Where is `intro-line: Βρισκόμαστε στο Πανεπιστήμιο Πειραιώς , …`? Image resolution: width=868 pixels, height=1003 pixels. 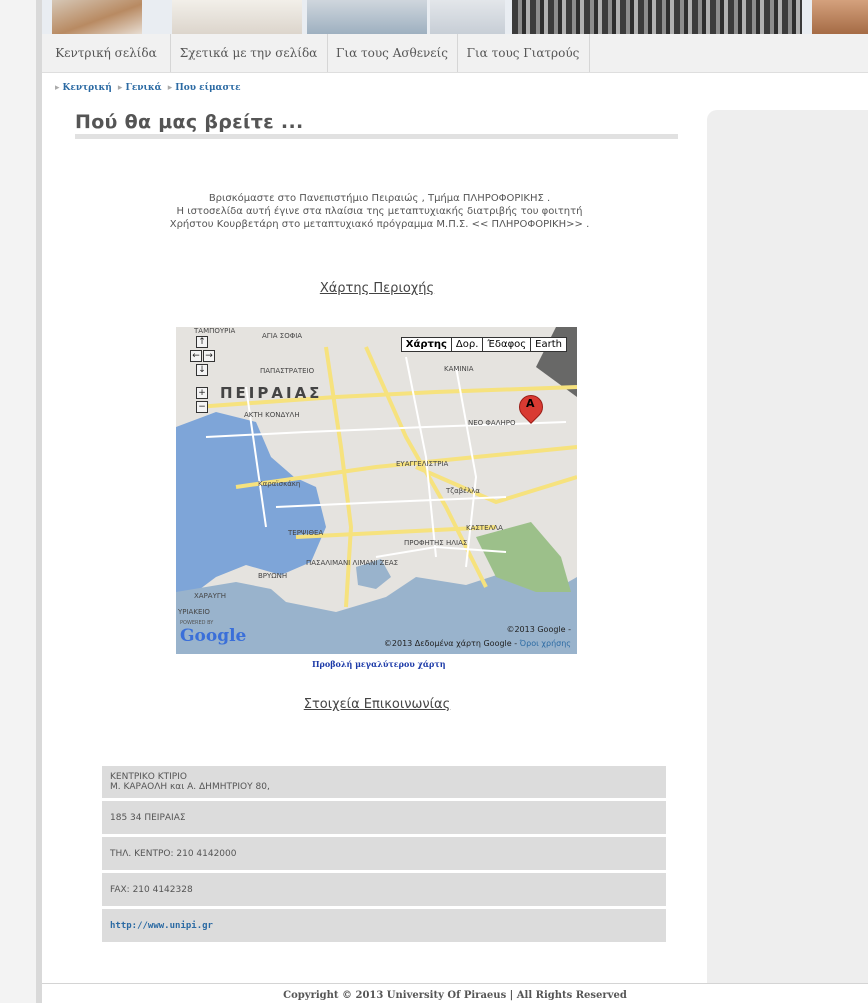 intro-line: Βρισκόμαστε στο Πανεπιστήμιο Πειραιώς , … is located at coordinates (379, 198).